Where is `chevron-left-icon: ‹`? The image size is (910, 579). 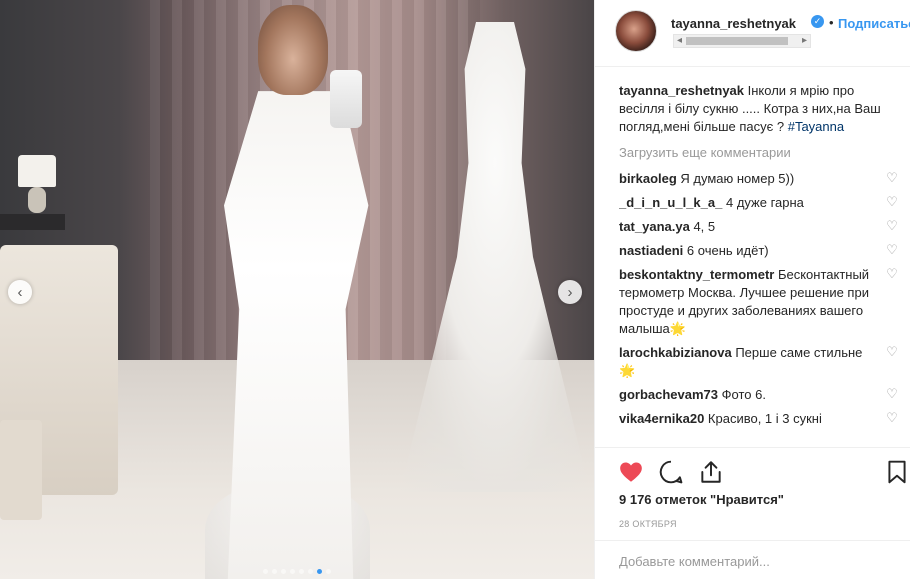
chevron-left-icon: ‹ is located at coordinates (20, 292).